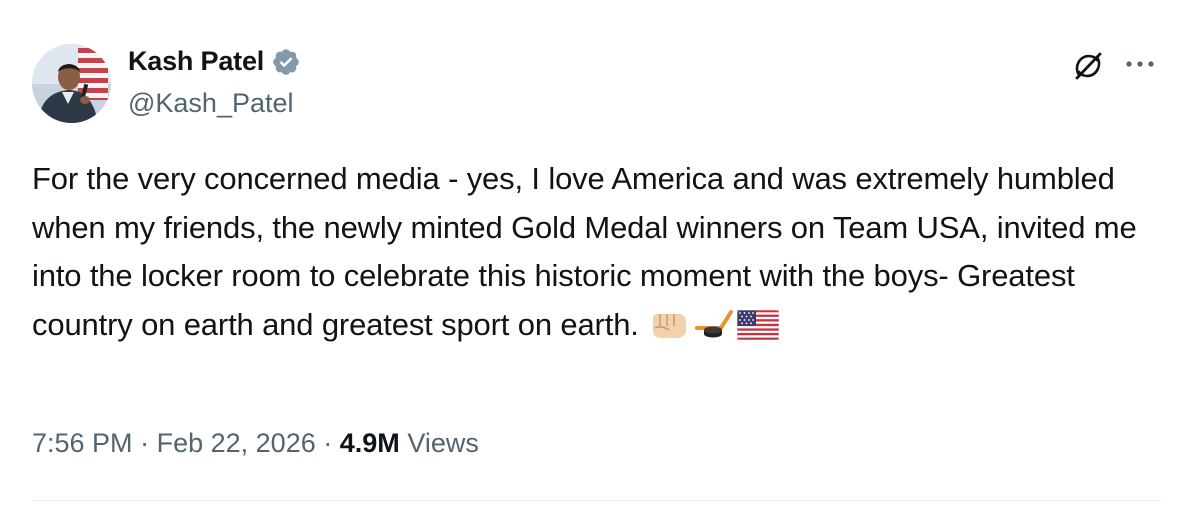 The height and width of the screenshot is (506, 1192). I want to click on grok-icon, so click(1088, 66).